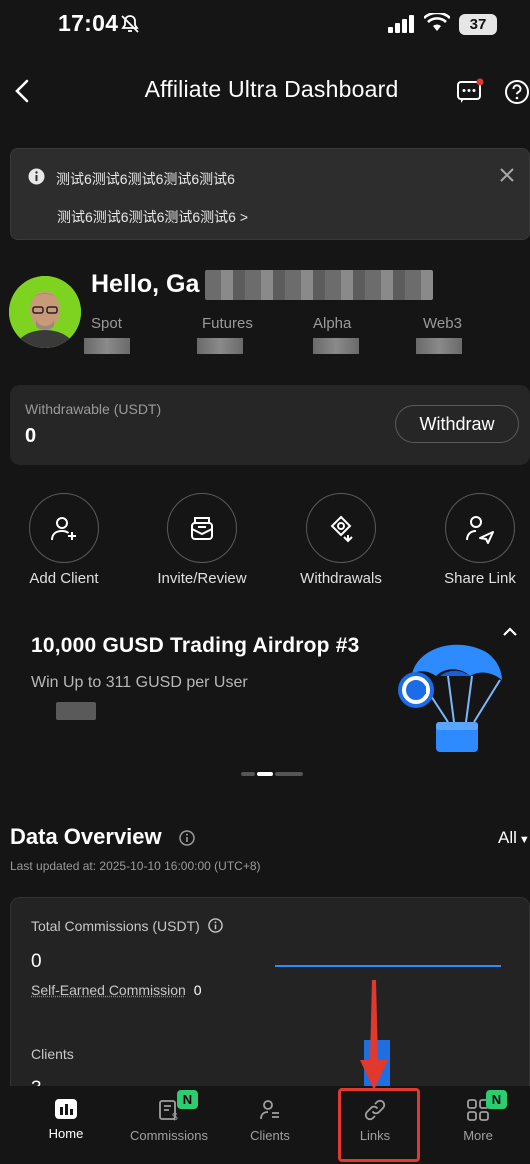  What do you see at coordinates (402, 24) in the screenshot?
I see `signal-icon` at bounding box center [402, 24].